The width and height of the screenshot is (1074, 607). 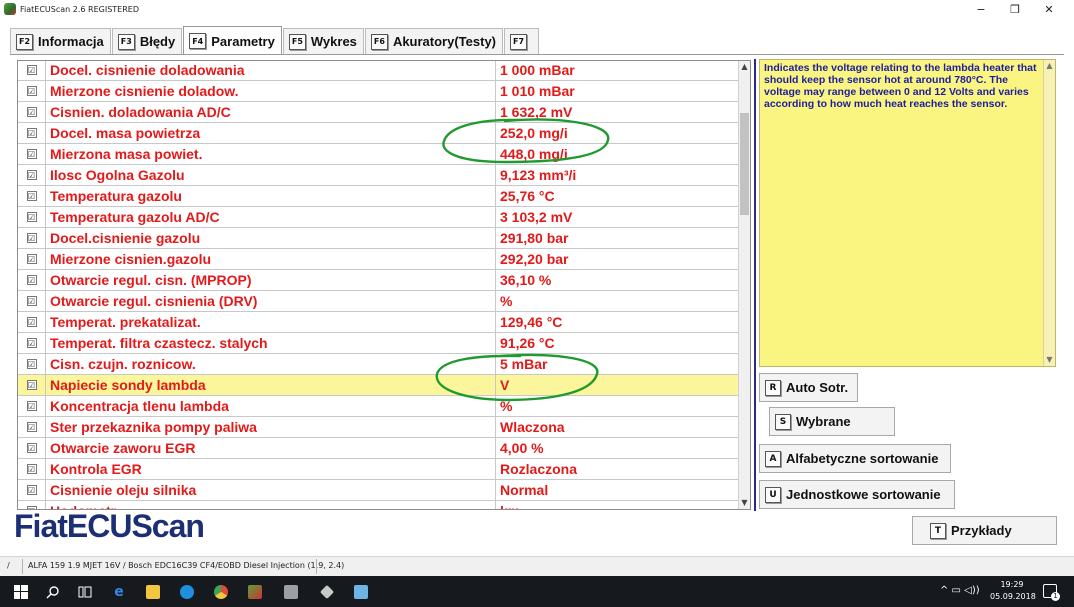 What do you see at coordinates (60, 41) in the screenshot?
I see `tab-informacja: F2 Informacja` at bounding box center [60, 41].